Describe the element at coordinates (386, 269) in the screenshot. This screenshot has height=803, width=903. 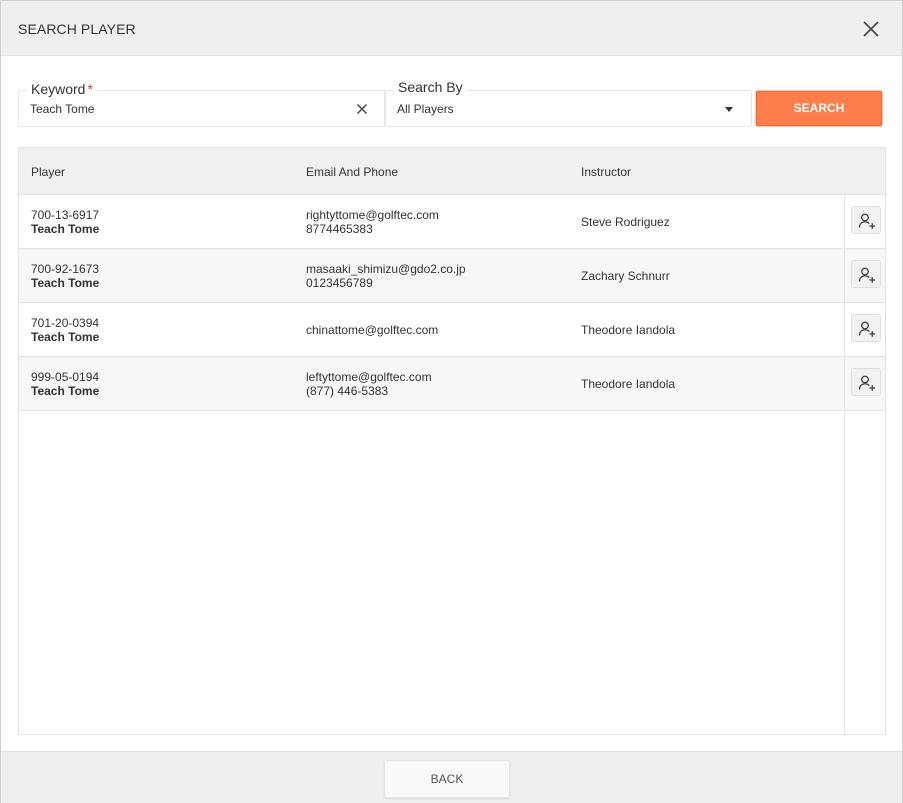
I see `email: masaaki_shimizu@gdo2.co.jp` at that location.